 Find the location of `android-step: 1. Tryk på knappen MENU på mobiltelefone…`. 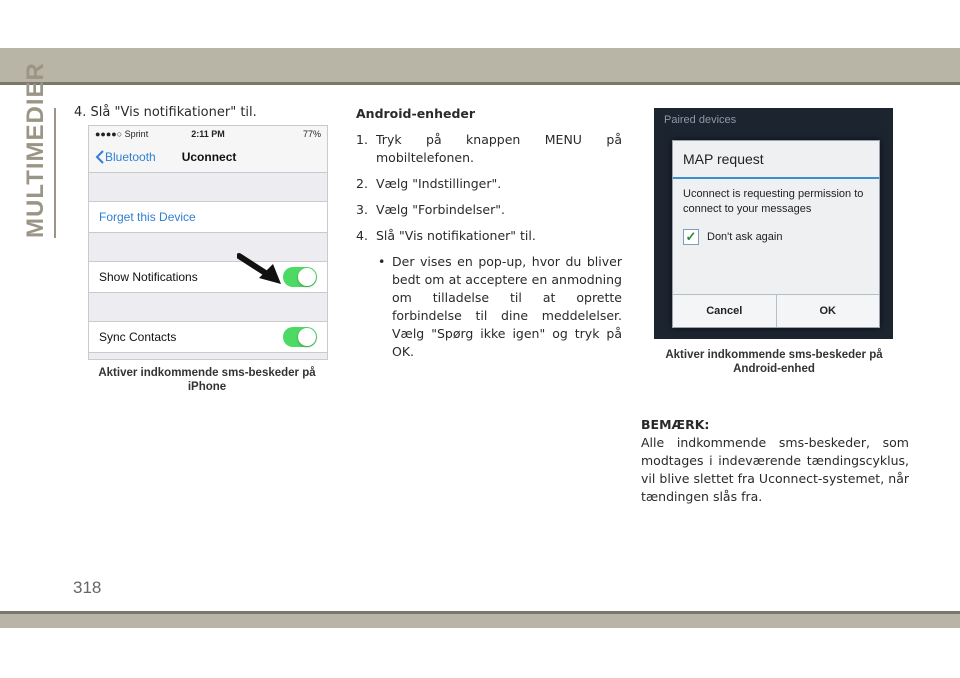

android-step: 1. Tryk på knappen MENU på mobiltelefone… is located at coordinates (489, 149).